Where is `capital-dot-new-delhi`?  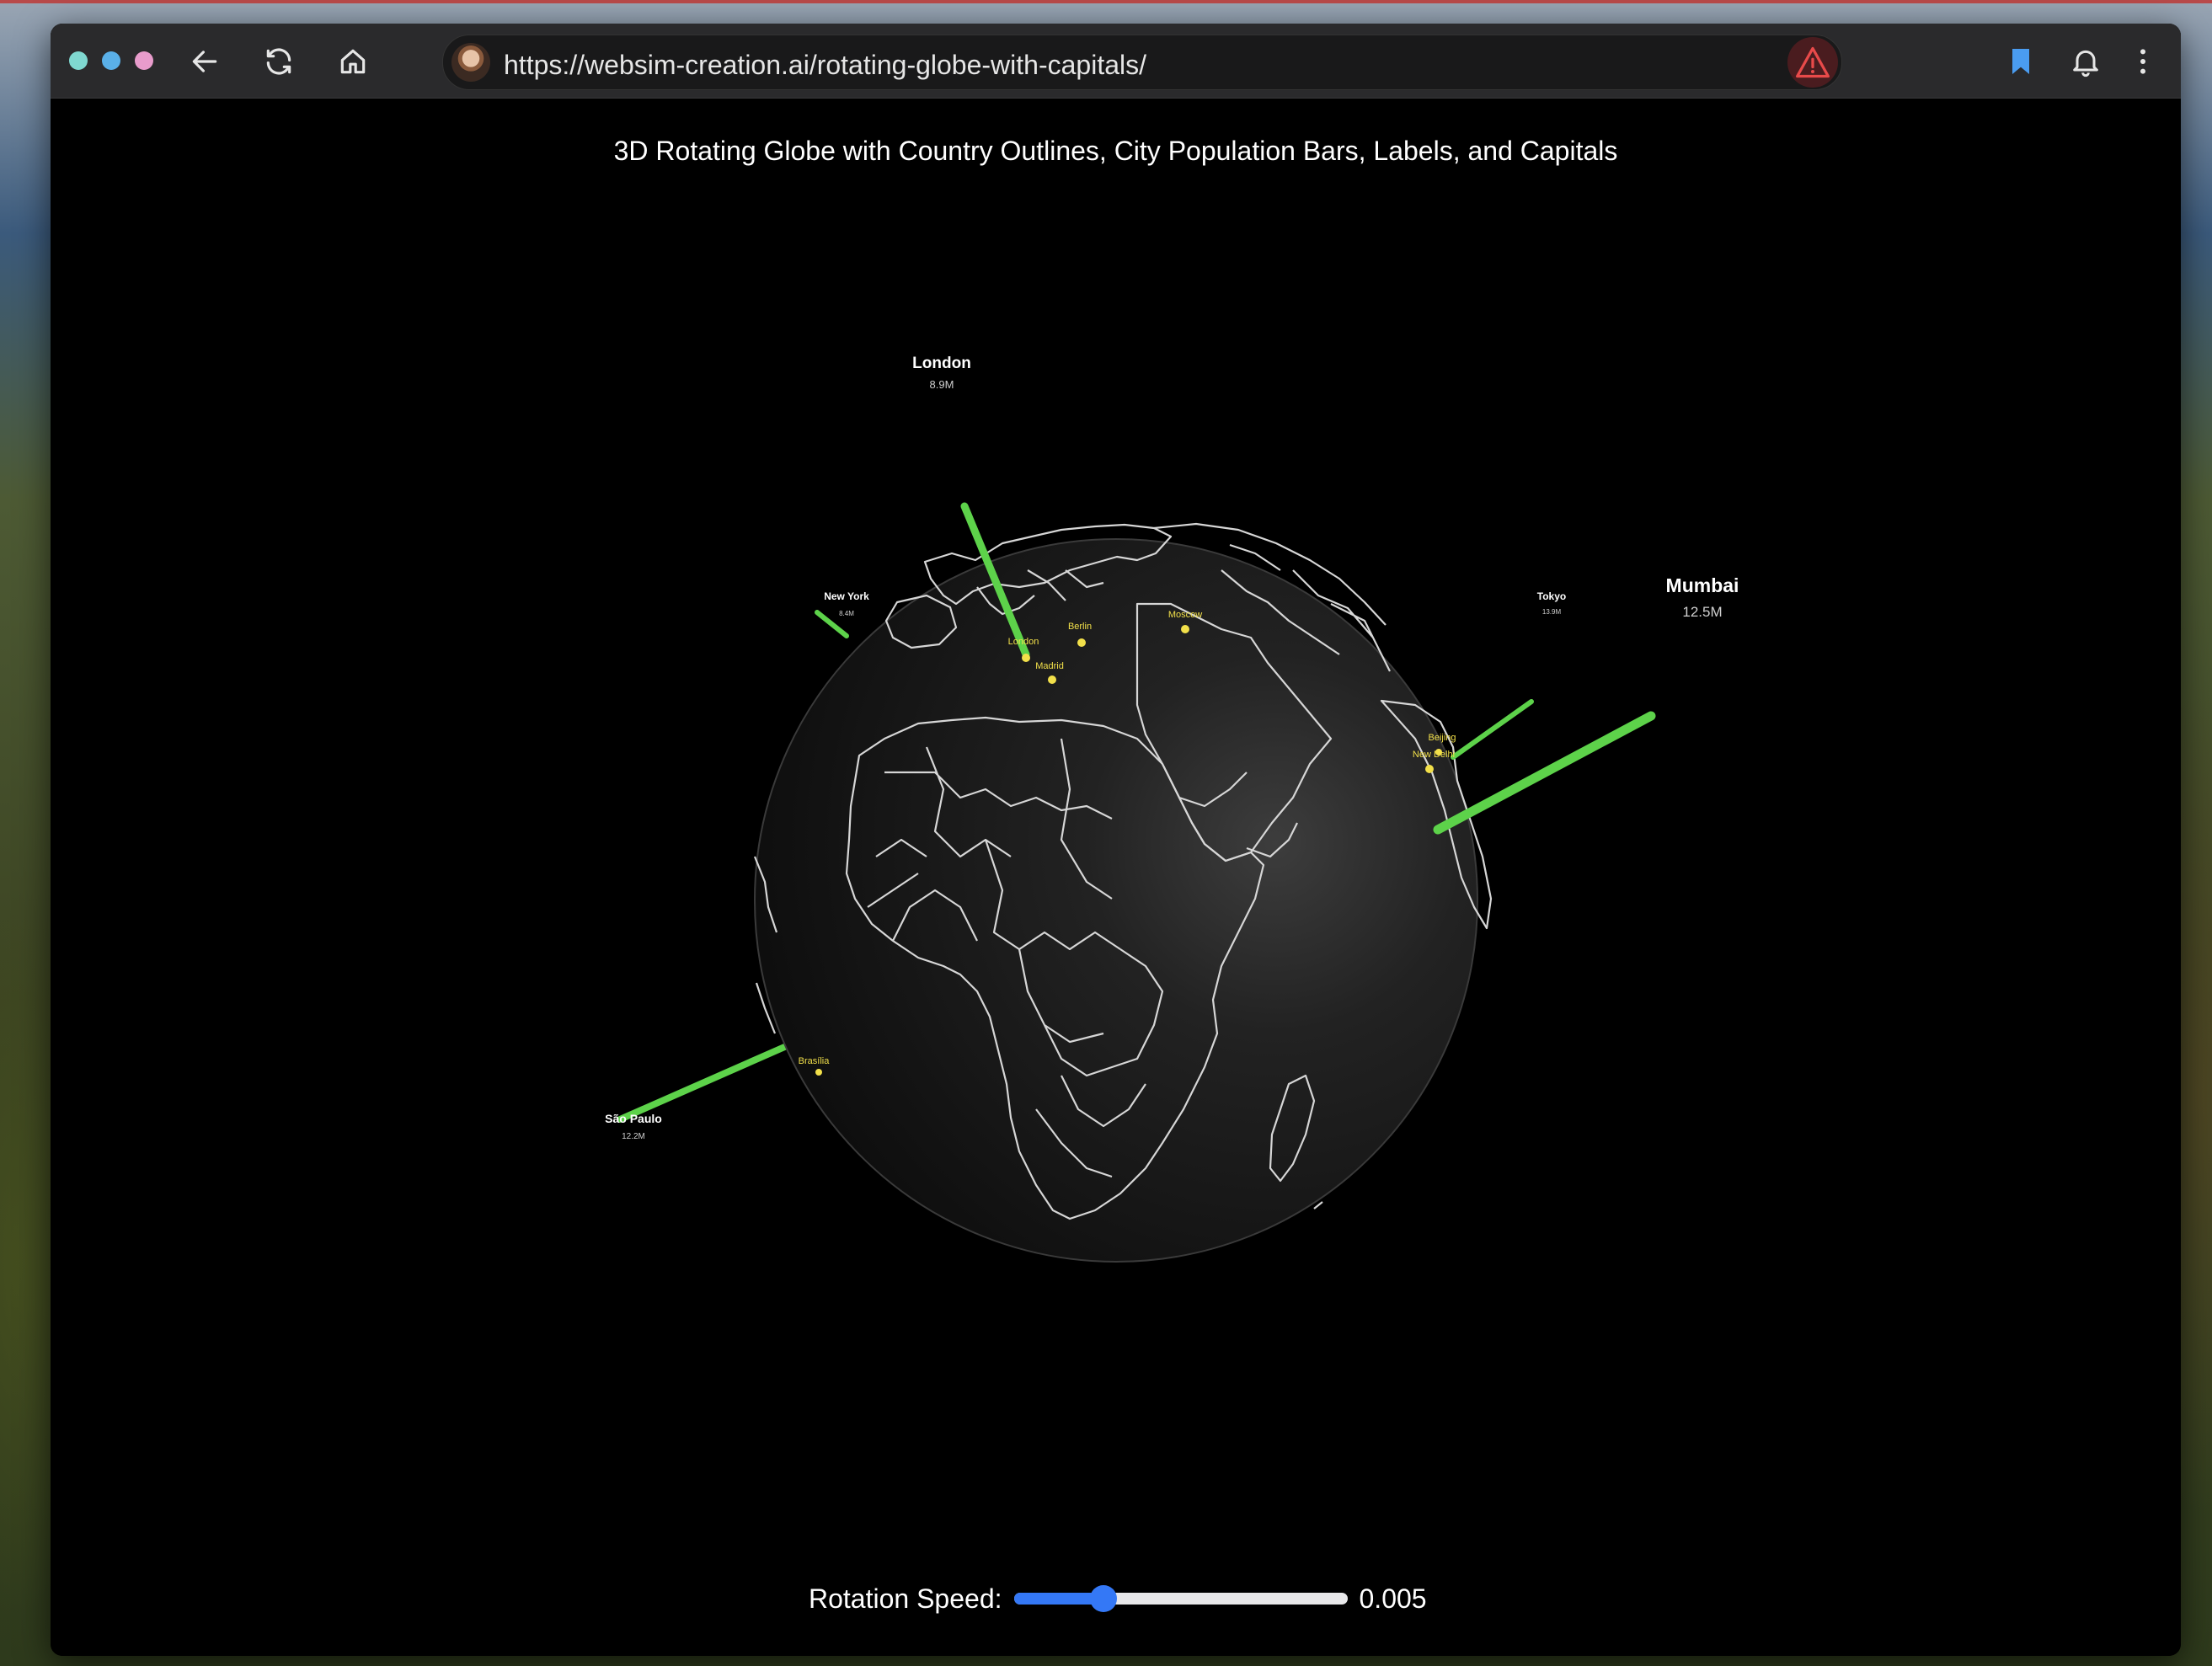 capital-dot-new-delhi is located at coordinates (1429, 769).